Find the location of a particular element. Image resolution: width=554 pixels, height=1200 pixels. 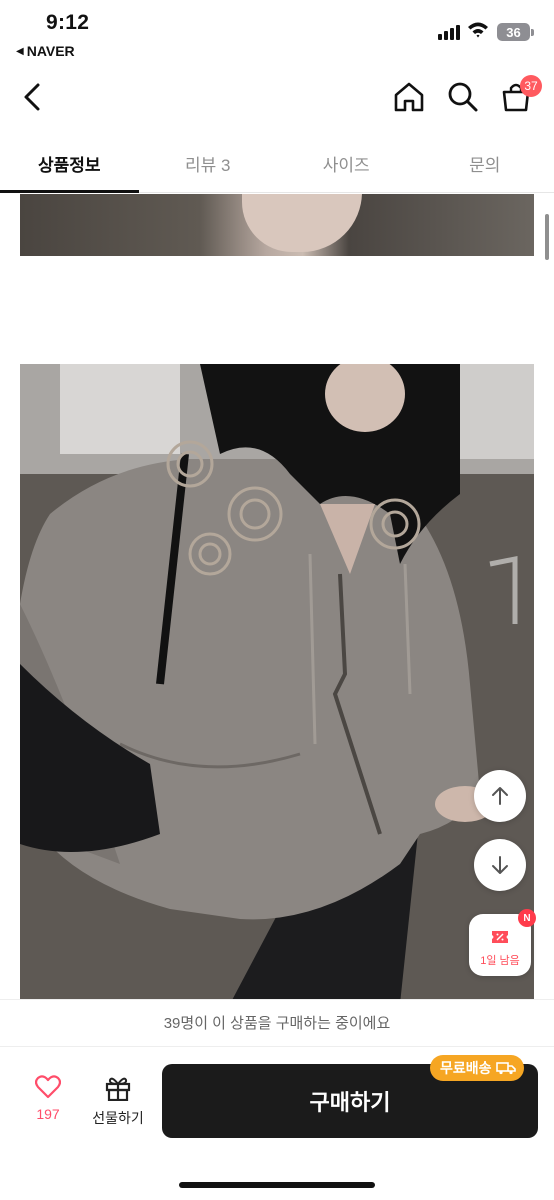

like-button: 197 is located at coordinates (48, 1098).